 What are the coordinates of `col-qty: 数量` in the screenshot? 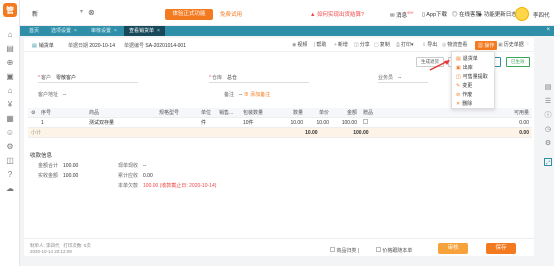 It's located at (297, 113).